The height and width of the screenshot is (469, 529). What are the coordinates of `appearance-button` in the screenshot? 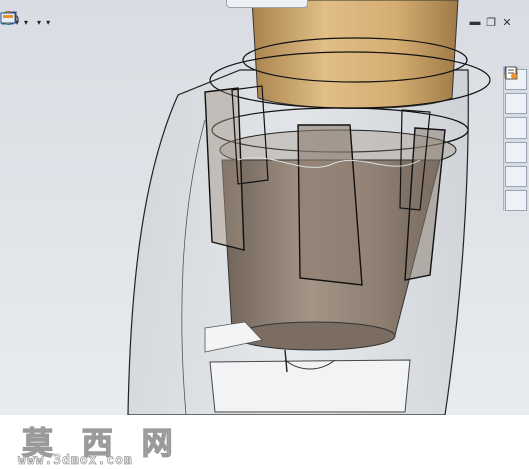 It's located at (17, 21).